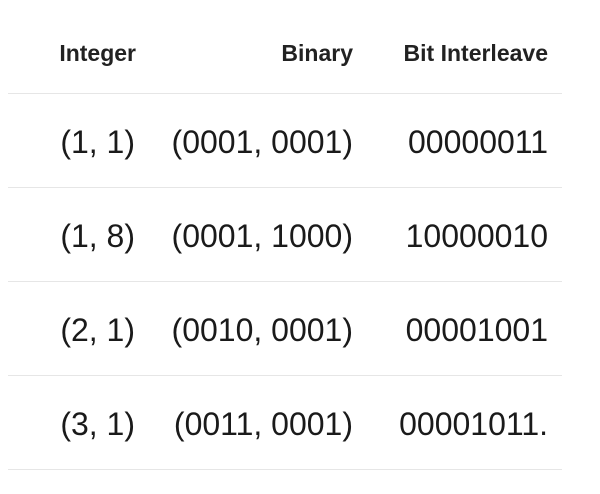  Describe the element at coordinates (317, 53) in the screenshot. I see `header-binary: Binary` at that location.